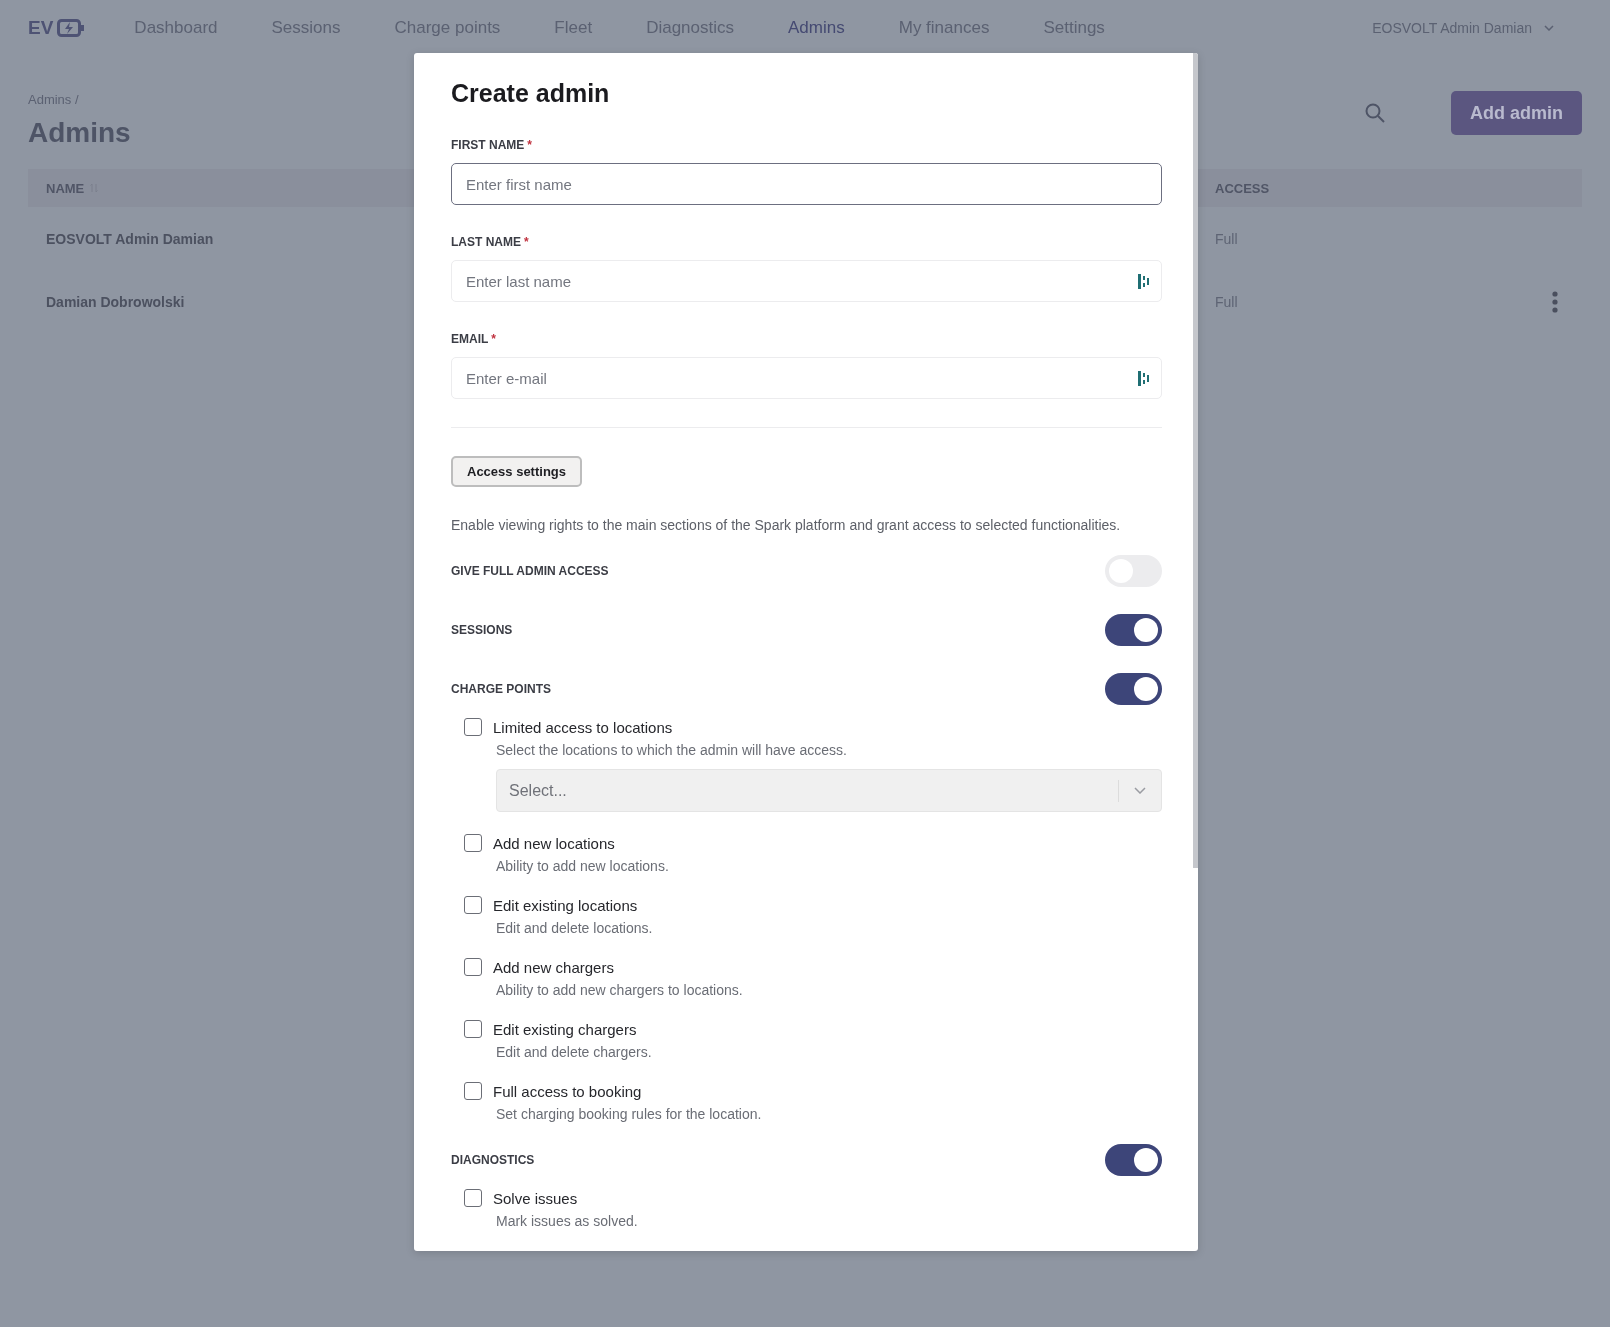 This screenshot has width=1610, height=1327. What do you see at coordinates (482, 630) in the screenshot?
I see `section-label: SESSIONS` at bounding box center [482, 630].